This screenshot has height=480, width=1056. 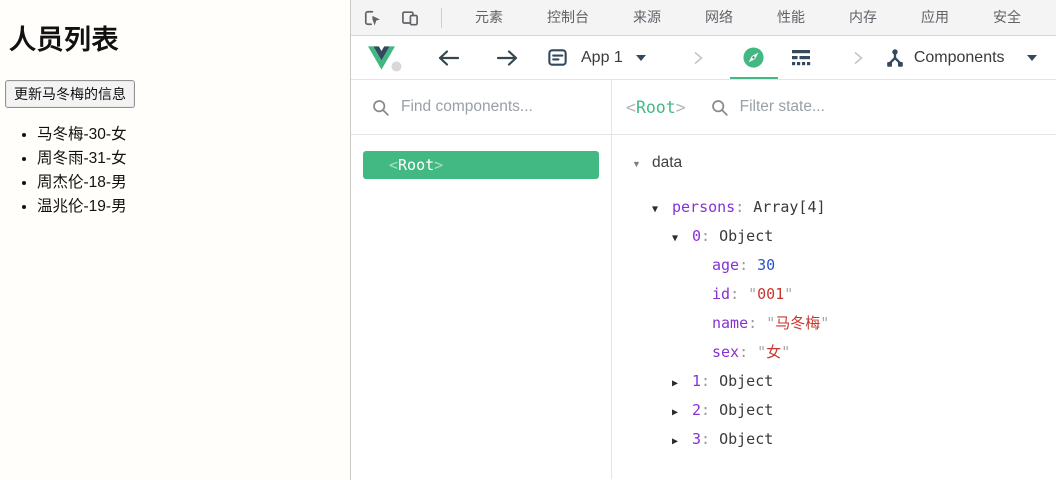 I want to click on devtools-tabbar: 元素 控制台 来源 网络 性能 内存 应用 安全, so click(x=703, y=18).